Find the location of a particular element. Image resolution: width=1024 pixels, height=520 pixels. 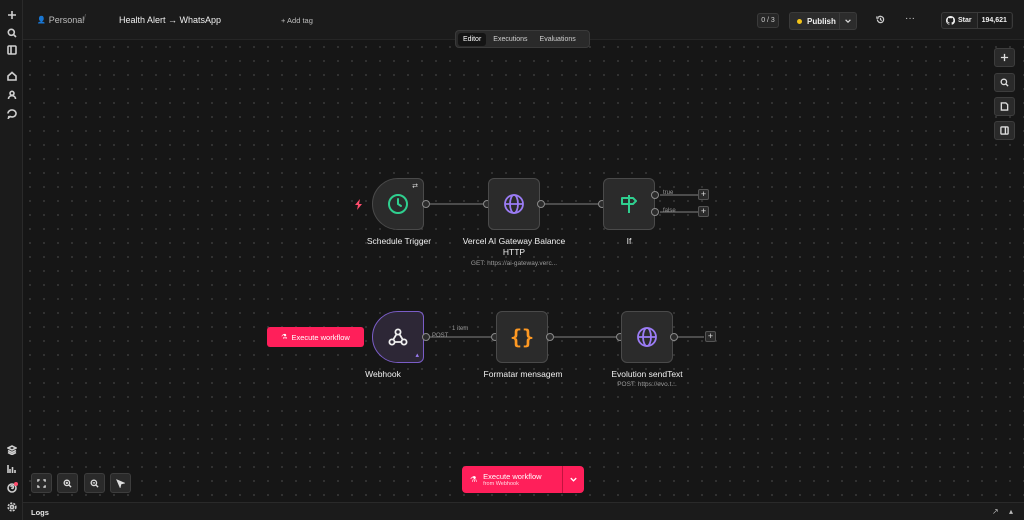

chat-icon is located at coordinates (11, 114).